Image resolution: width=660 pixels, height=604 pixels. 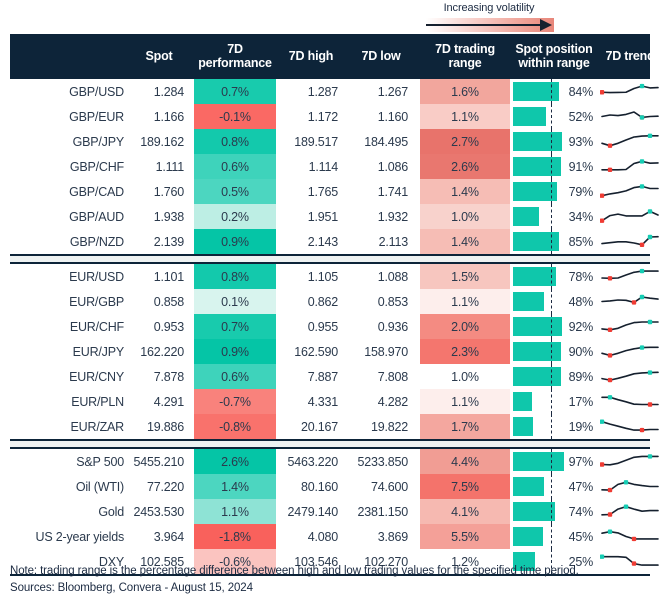 What do you see at coordinates (100, 461) in the screenshot?
I see `cell-instrument: S&P 500` at bounding box center [100, 461].